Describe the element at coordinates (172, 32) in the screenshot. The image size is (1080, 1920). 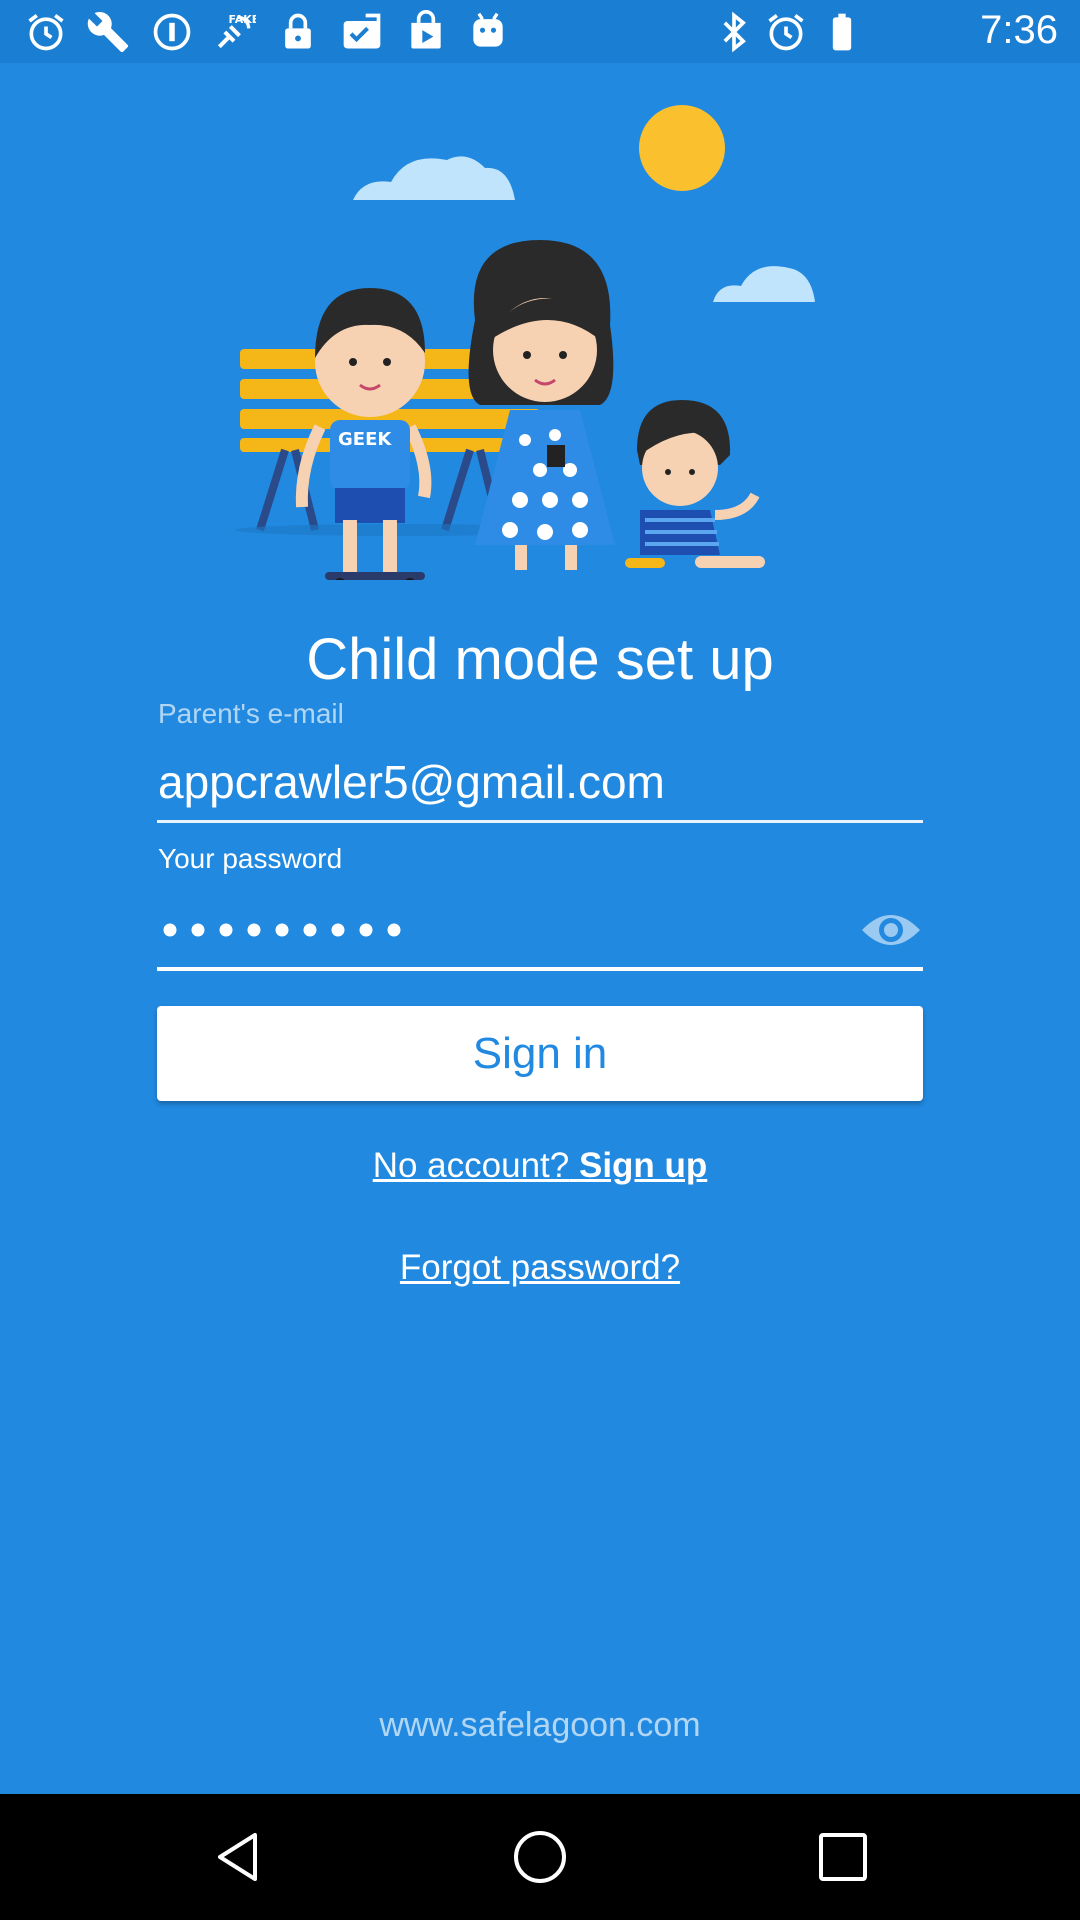
I see `info-icon` at that location.